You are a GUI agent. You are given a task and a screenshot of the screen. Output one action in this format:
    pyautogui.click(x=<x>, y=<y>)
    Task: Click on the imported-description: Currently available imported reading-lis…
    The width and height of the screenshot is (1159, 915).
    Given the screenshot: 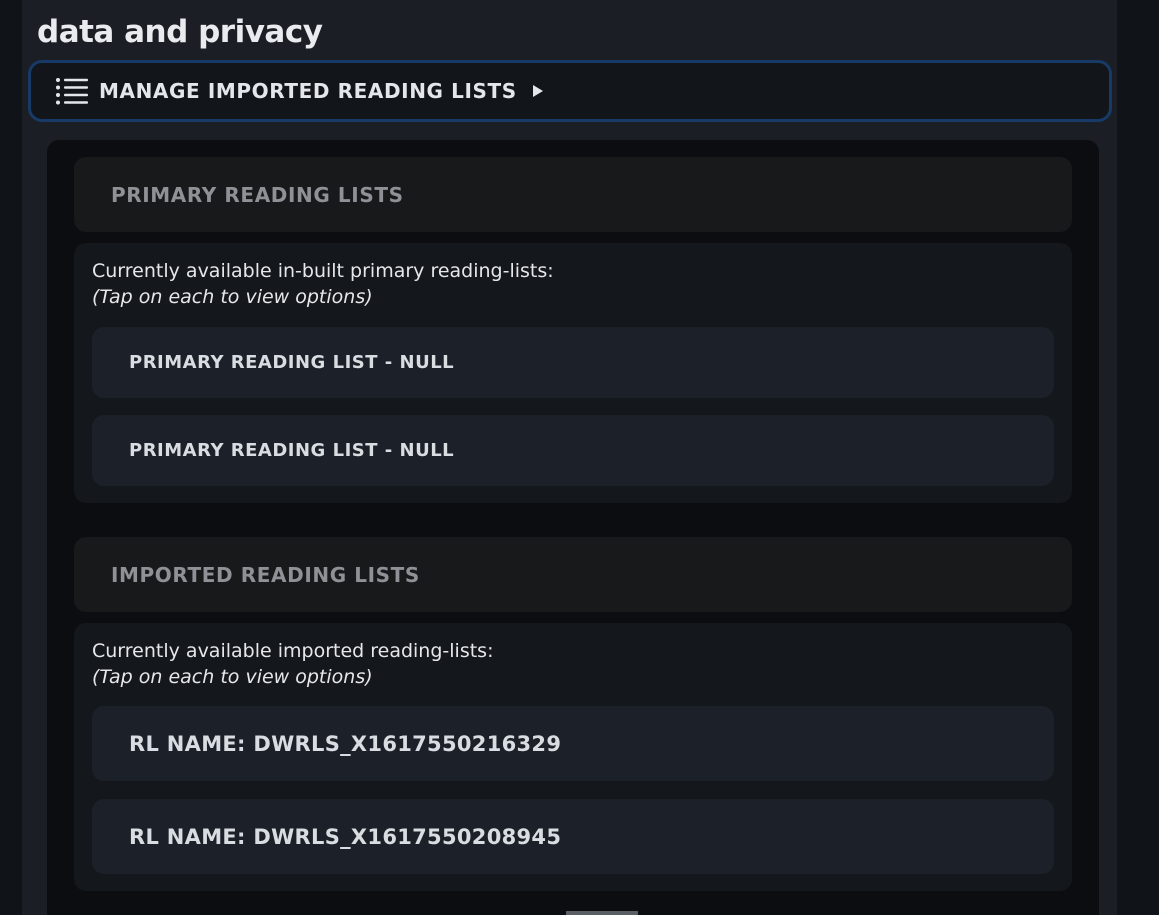 What is the action you would take?
    pyautogui.click(x=293, y=651)
    